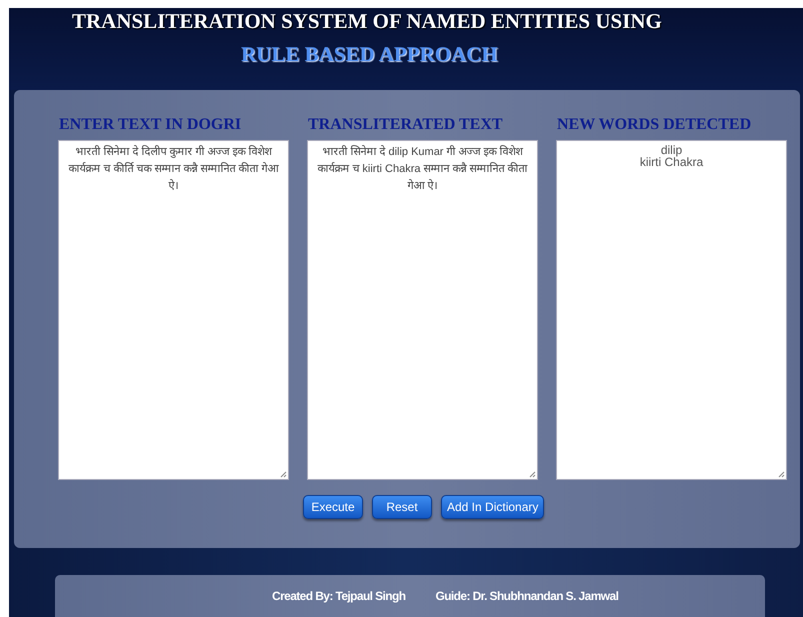  Describe the element at coordinates (406, 125) in the screenshot. I see `column-heading: TRANSLITERATED TEXT` at that location.